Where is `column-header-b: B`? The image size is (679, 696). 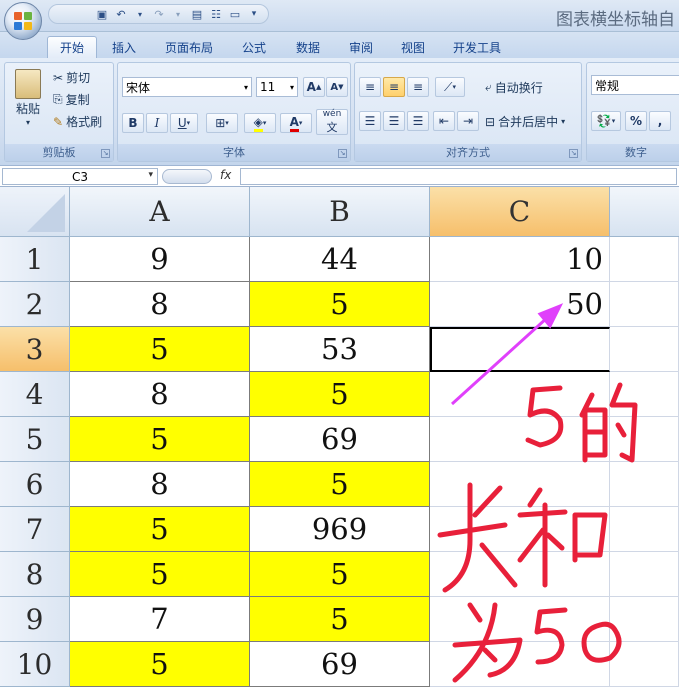
column-header-b: B is located at coordinates (340, 212).